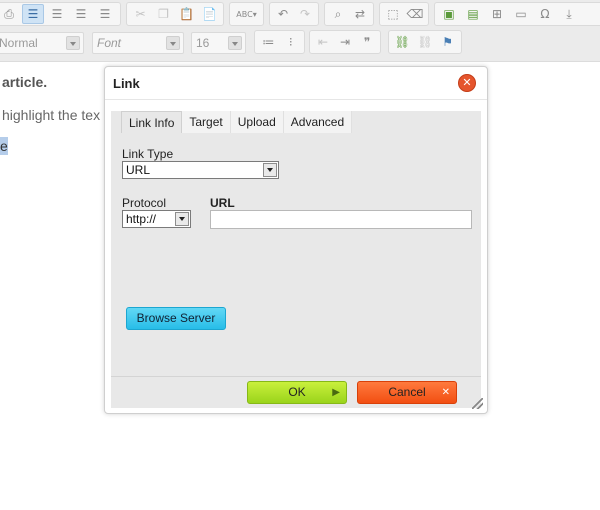  Describe the element at coordinates (521, 14) in the screenshot. I see `horizontal-rule-icon: ▭` at that location.